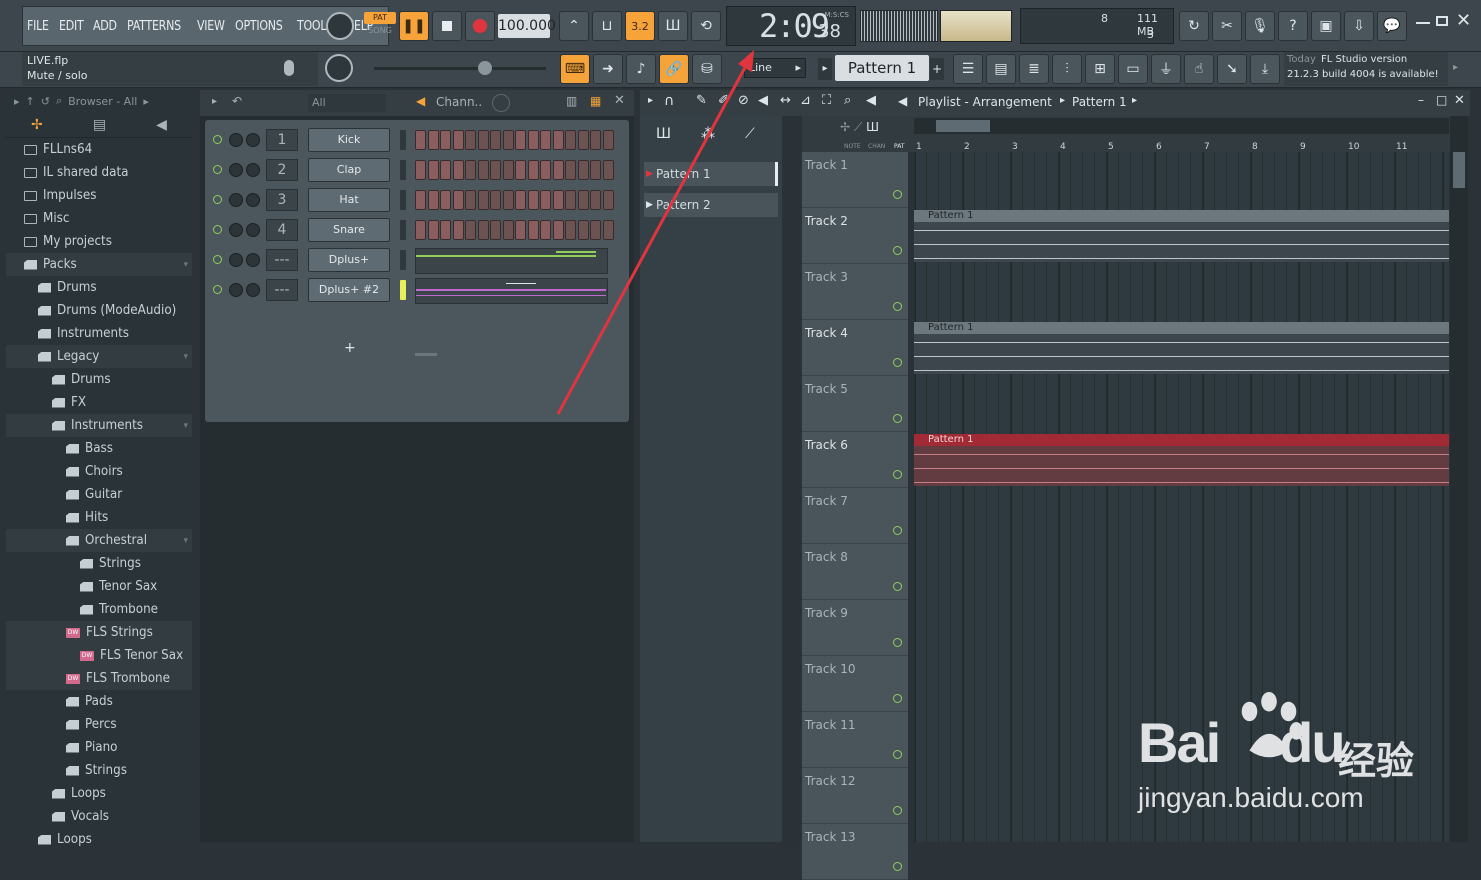 This screenshot has height=880, width=1481. What do you see at coordinates (897, 866) in the screenshot?
I see `track-mute-led` at bounding box center [897, 866].